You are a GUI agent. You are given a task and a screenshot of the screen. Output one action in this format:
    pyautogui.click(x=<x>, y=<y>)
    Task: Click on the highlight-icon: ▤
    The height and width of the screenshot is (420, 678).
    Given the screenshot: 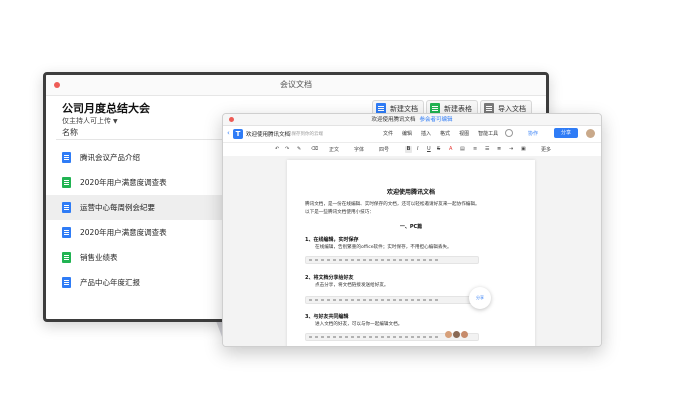 What is the action you would take?
    pyautogui.click(x=462, y=149)
    